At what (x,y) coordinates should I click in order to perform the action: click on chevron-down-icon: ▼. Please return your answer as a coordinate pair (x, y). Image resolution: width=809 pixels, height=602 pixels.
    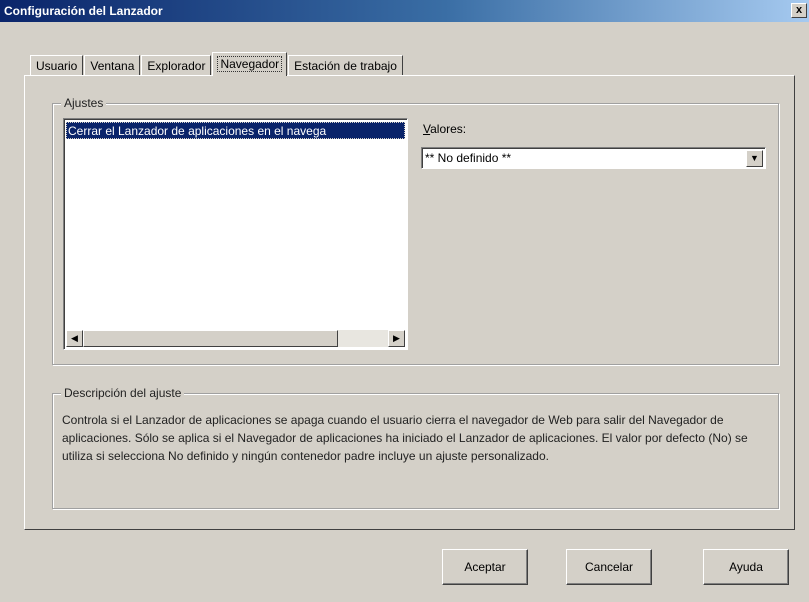
    Looking at the image, I should click on (754, 158).